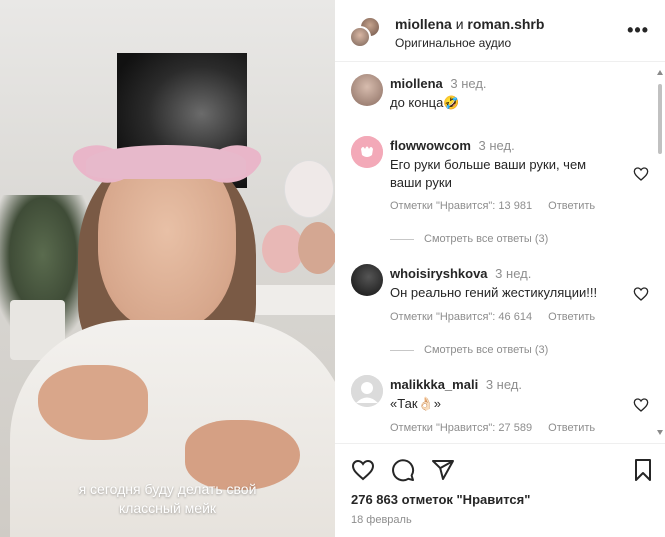 Image resolution: width=665 pixels, height=537 pixels. What do you see at coordinates (403, 470) in the screenshot?
I see `comment-icon` at bounding box center [403, 470].